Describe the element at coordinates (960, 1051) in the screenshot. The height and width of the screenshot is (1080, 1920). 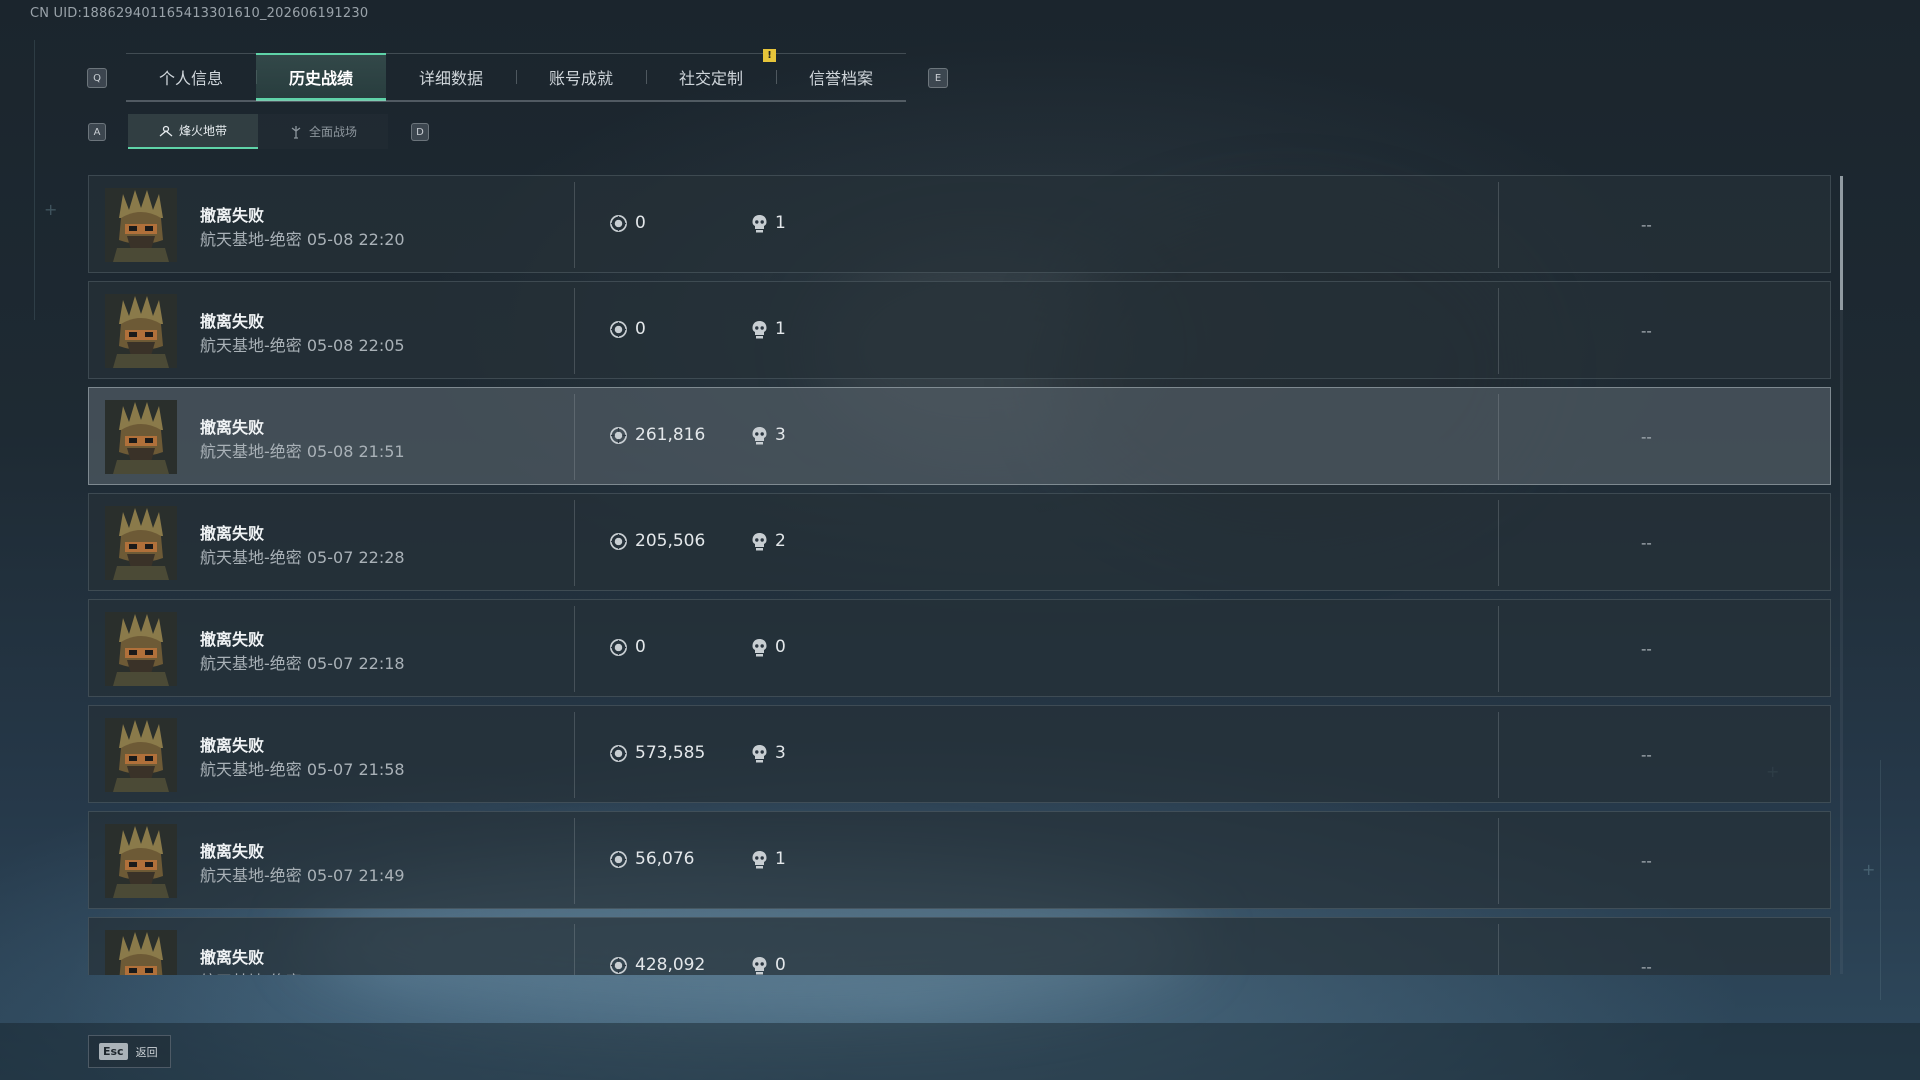
I see `footer-bar` at that location.